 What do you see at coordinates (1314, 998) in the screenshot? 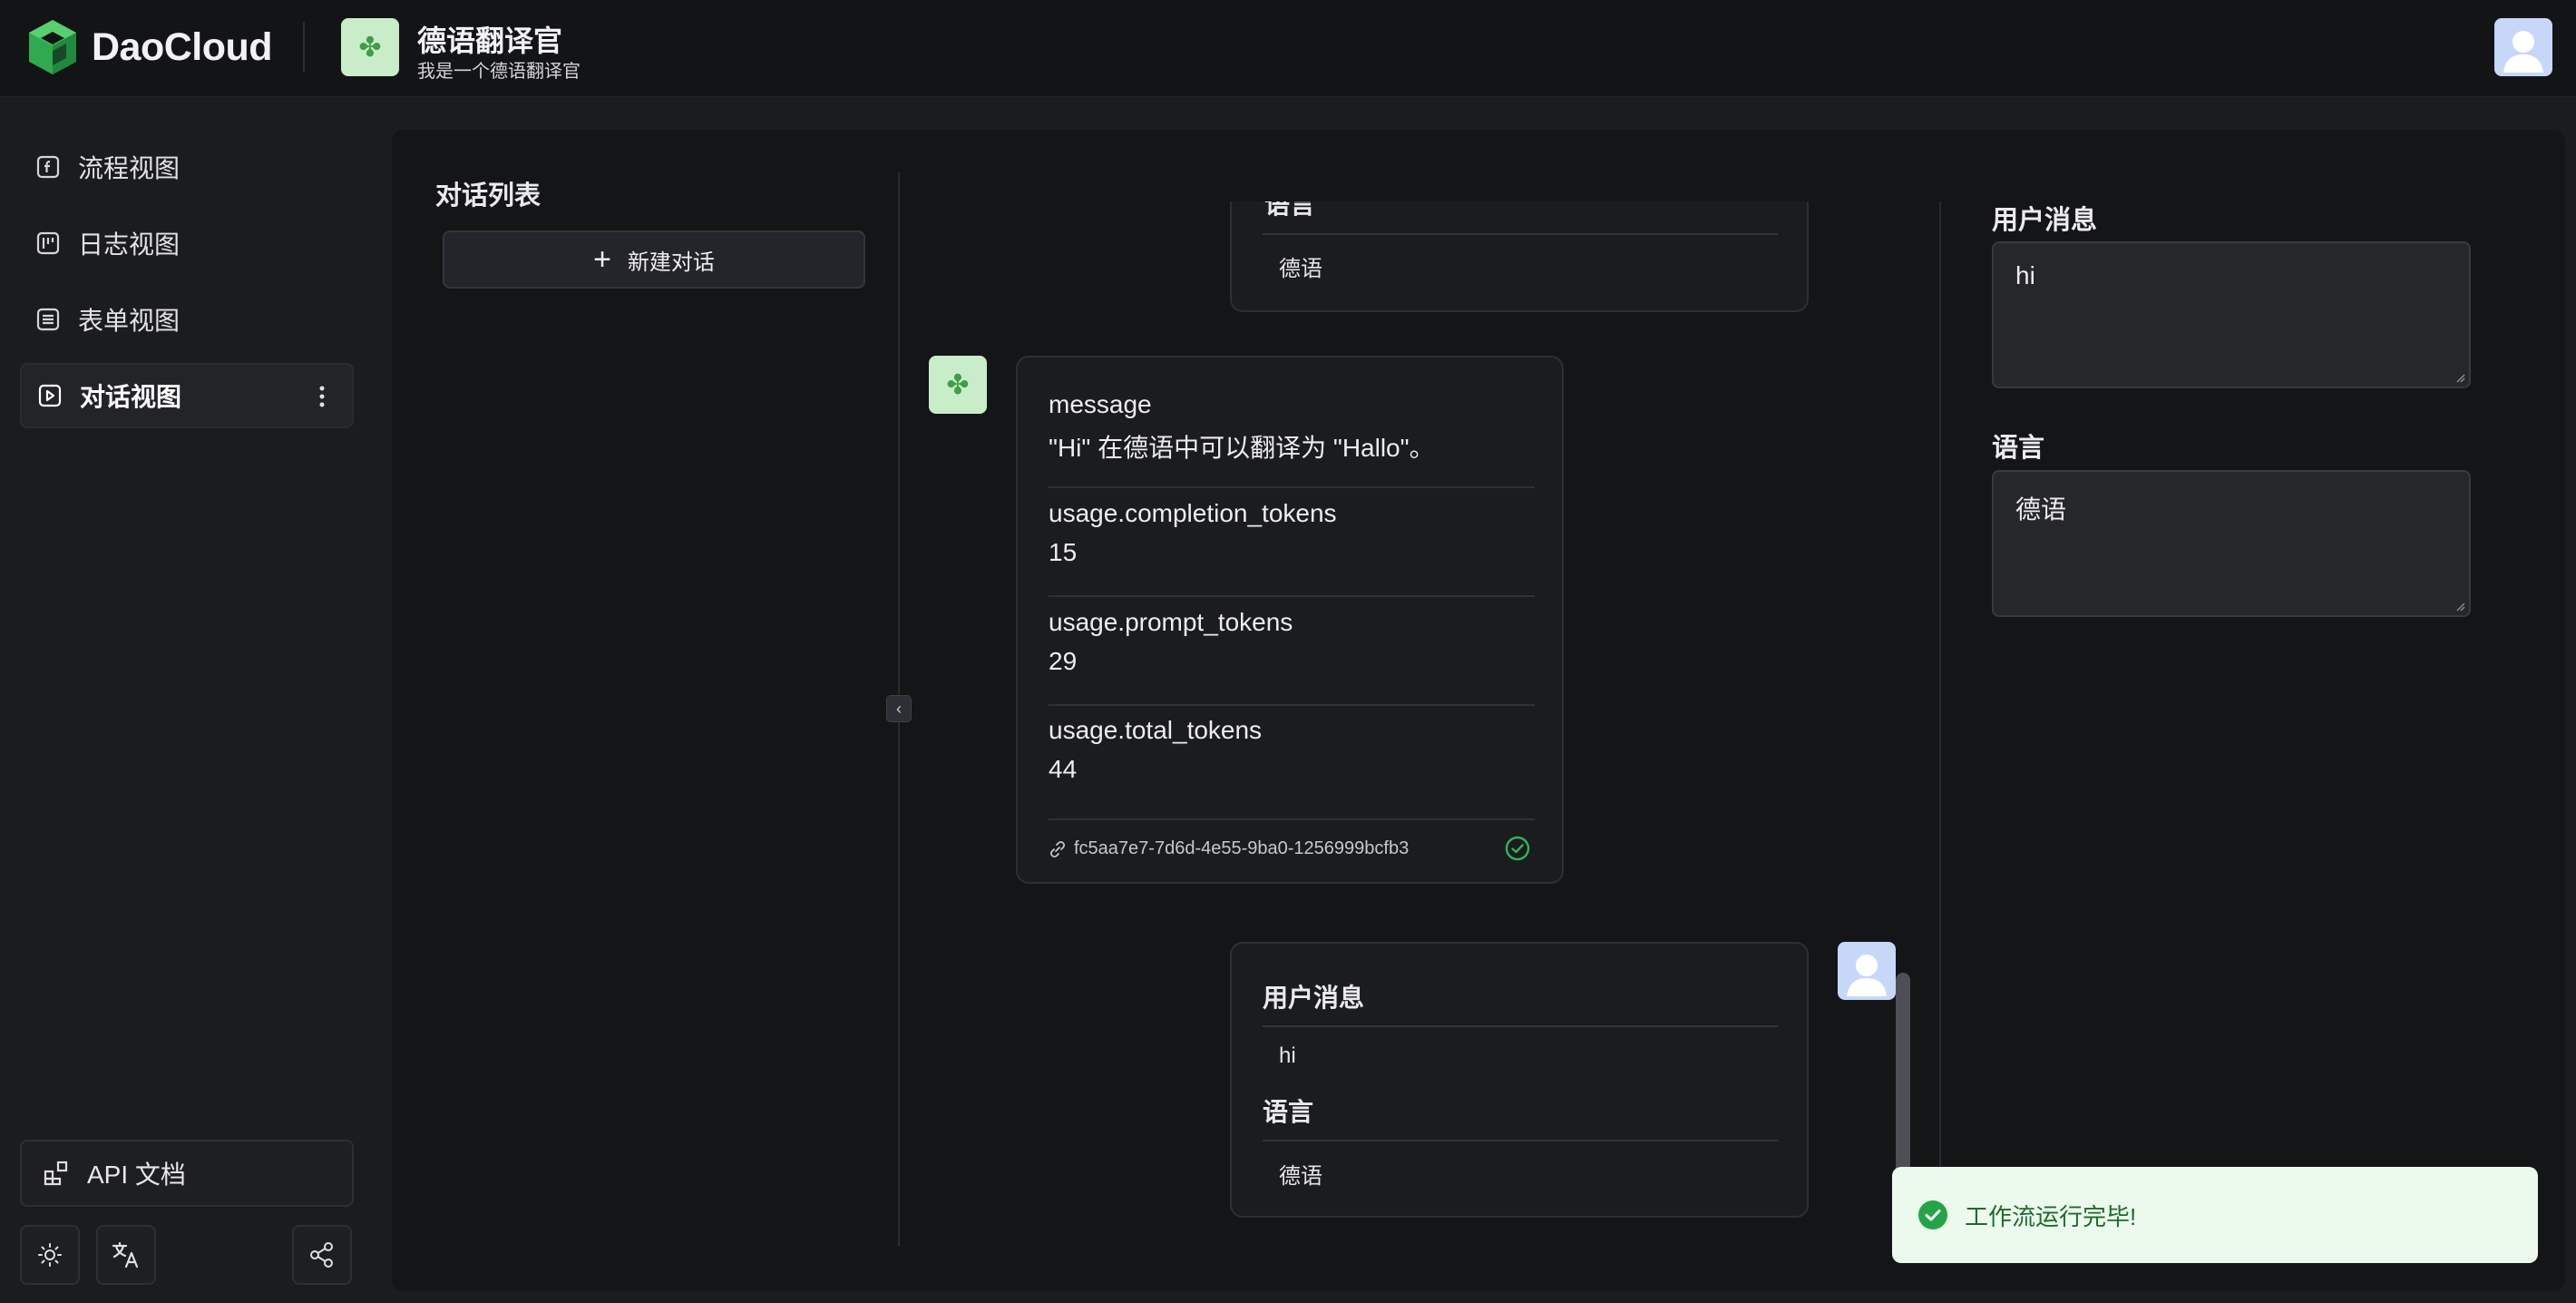
I see `field-label: 用户消息` at bounding box center [1314, 998].